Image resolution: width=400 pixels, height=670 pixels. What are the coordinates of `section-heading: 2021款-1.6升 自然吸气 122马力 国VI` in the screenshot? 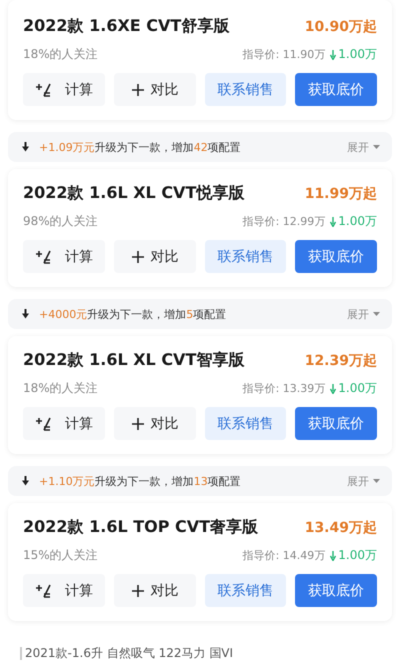 It's located at (129, 653).